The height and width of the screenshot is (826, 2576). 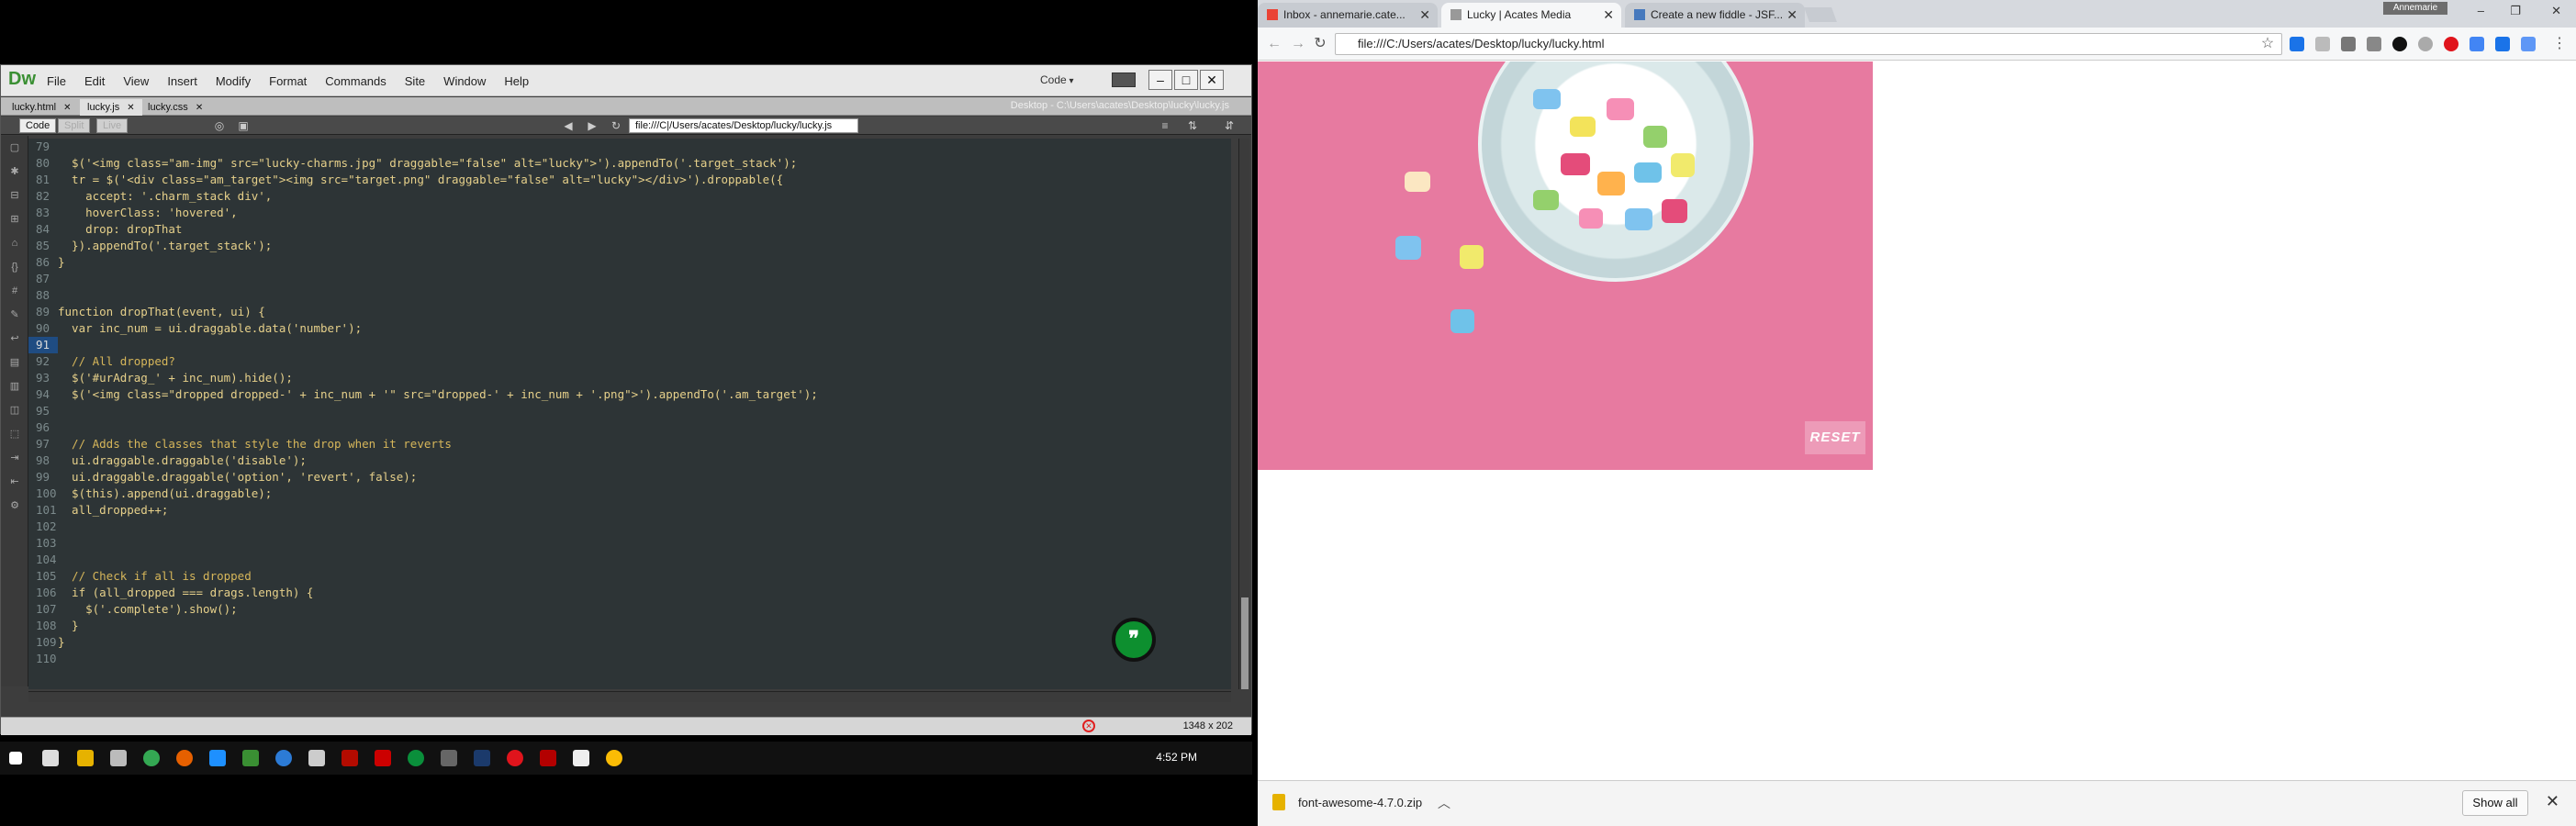 What do you see at coordinates (1245, 643) in the screenshot?
I see `scroll-thumb` at bounding box center [1245, 643].